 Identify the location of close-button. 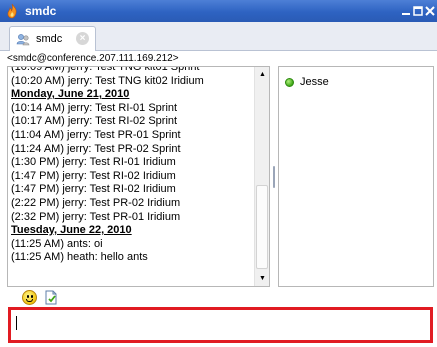
(430, 11).